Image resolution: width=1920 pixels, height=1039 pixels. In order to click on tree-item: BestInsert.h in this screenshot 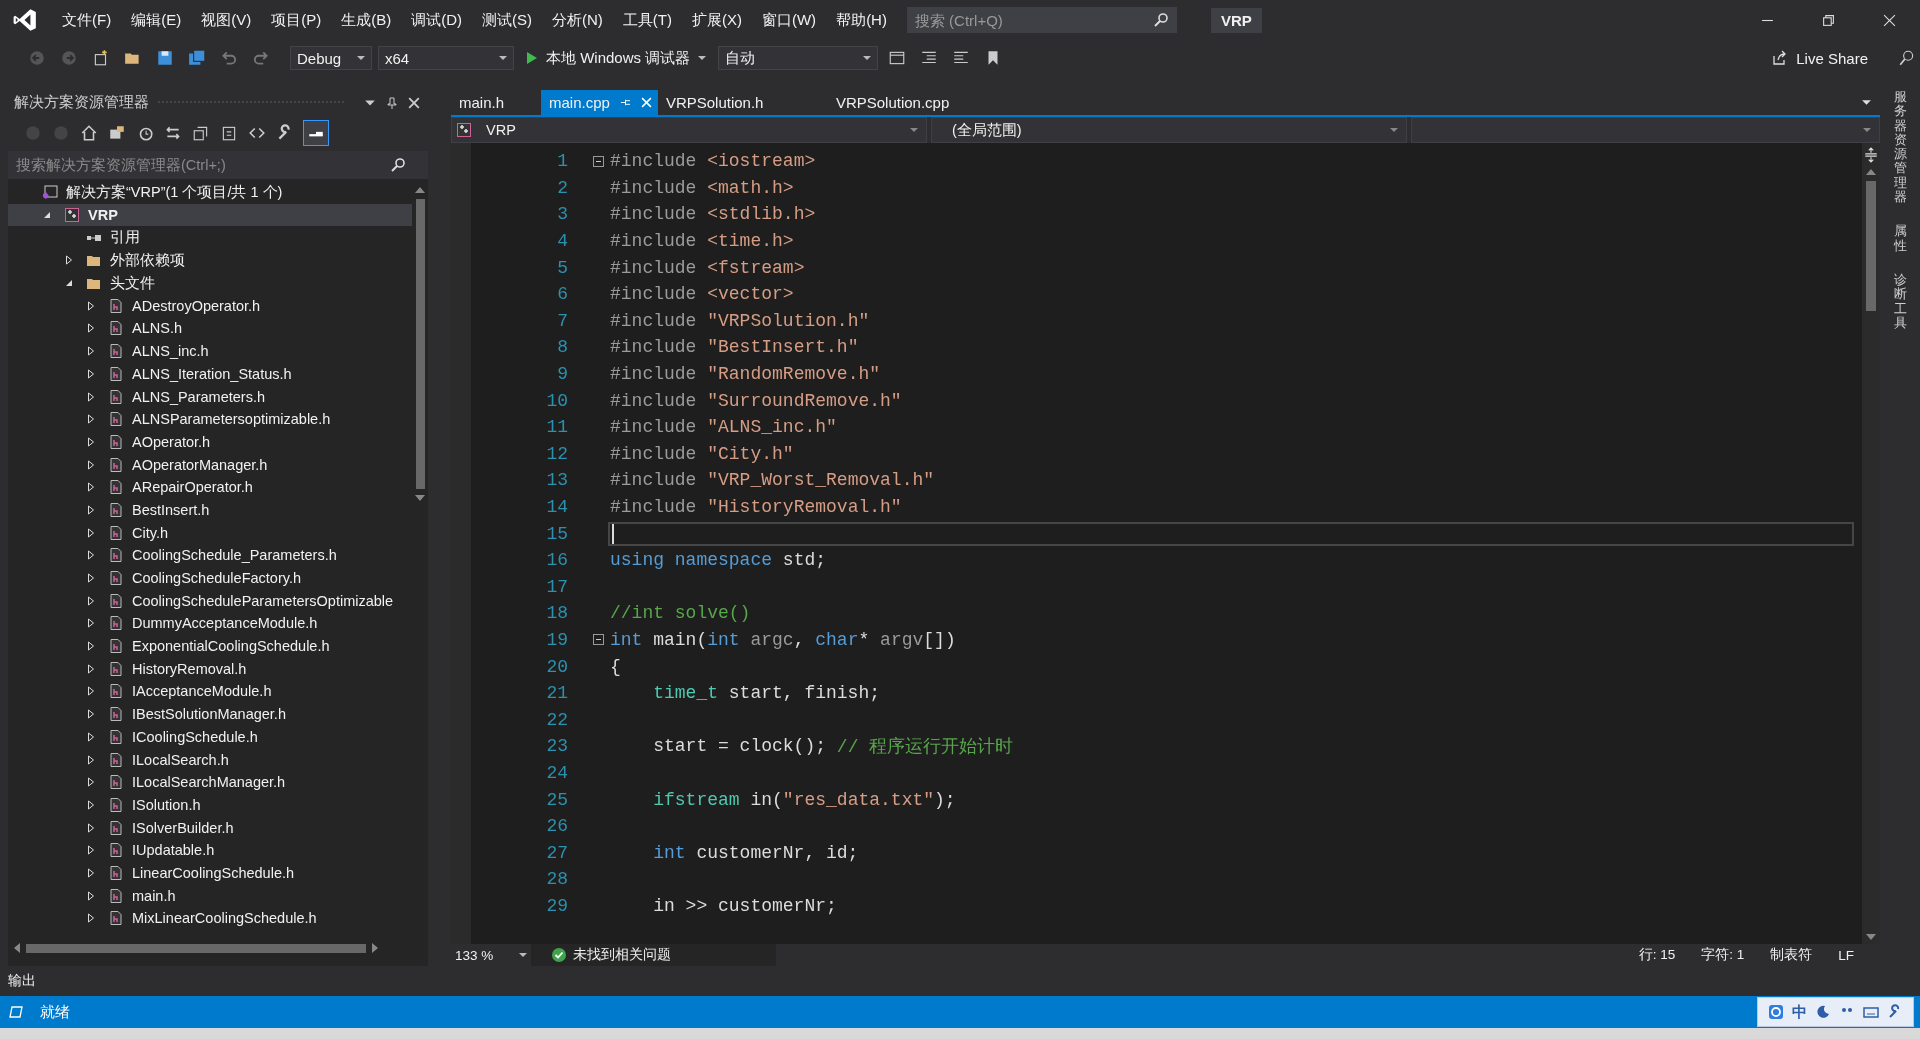, I will do `click(210, 510)`.